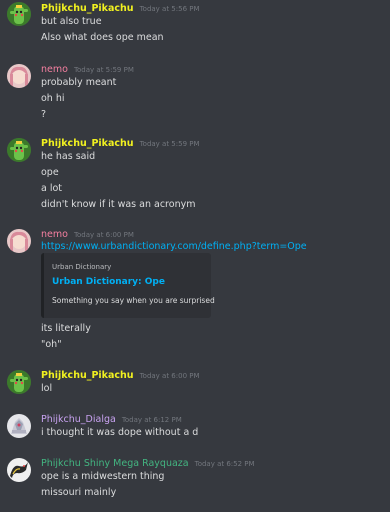 The height and width of the screenshot is (512, 390). What do you see at coordinates (19, 426) in the screenshot?
I see `dialga-avatar-icon` at bounding box center [19, 426].